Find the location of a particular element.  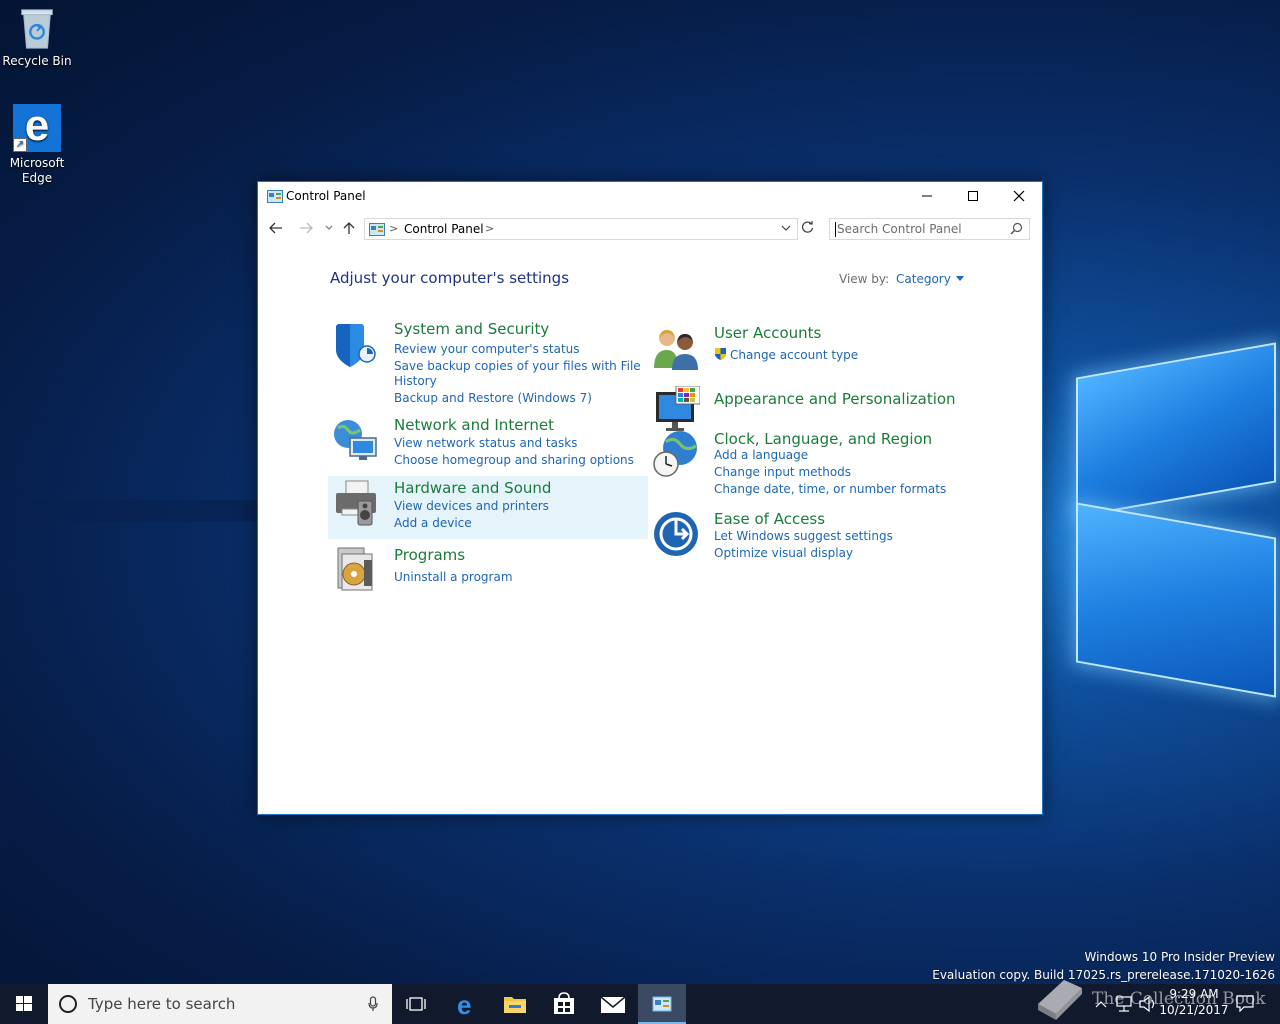

task-view-button is located at coordinates (416, 1004).